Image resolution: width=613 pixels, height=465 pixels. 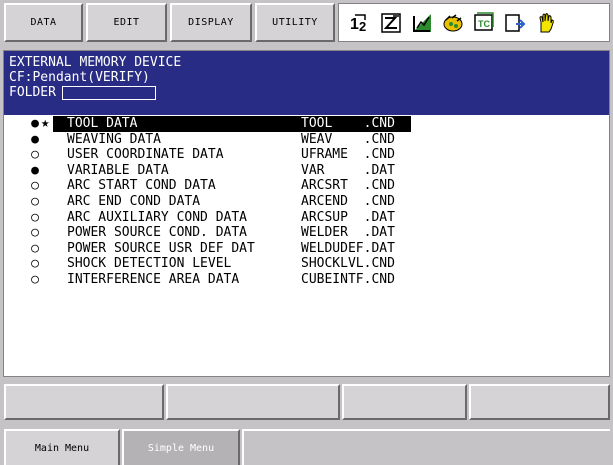 What do you see at coordinates (515, 22) in the screenshot?
I see `program-icon` at bounding box center [515, 22].